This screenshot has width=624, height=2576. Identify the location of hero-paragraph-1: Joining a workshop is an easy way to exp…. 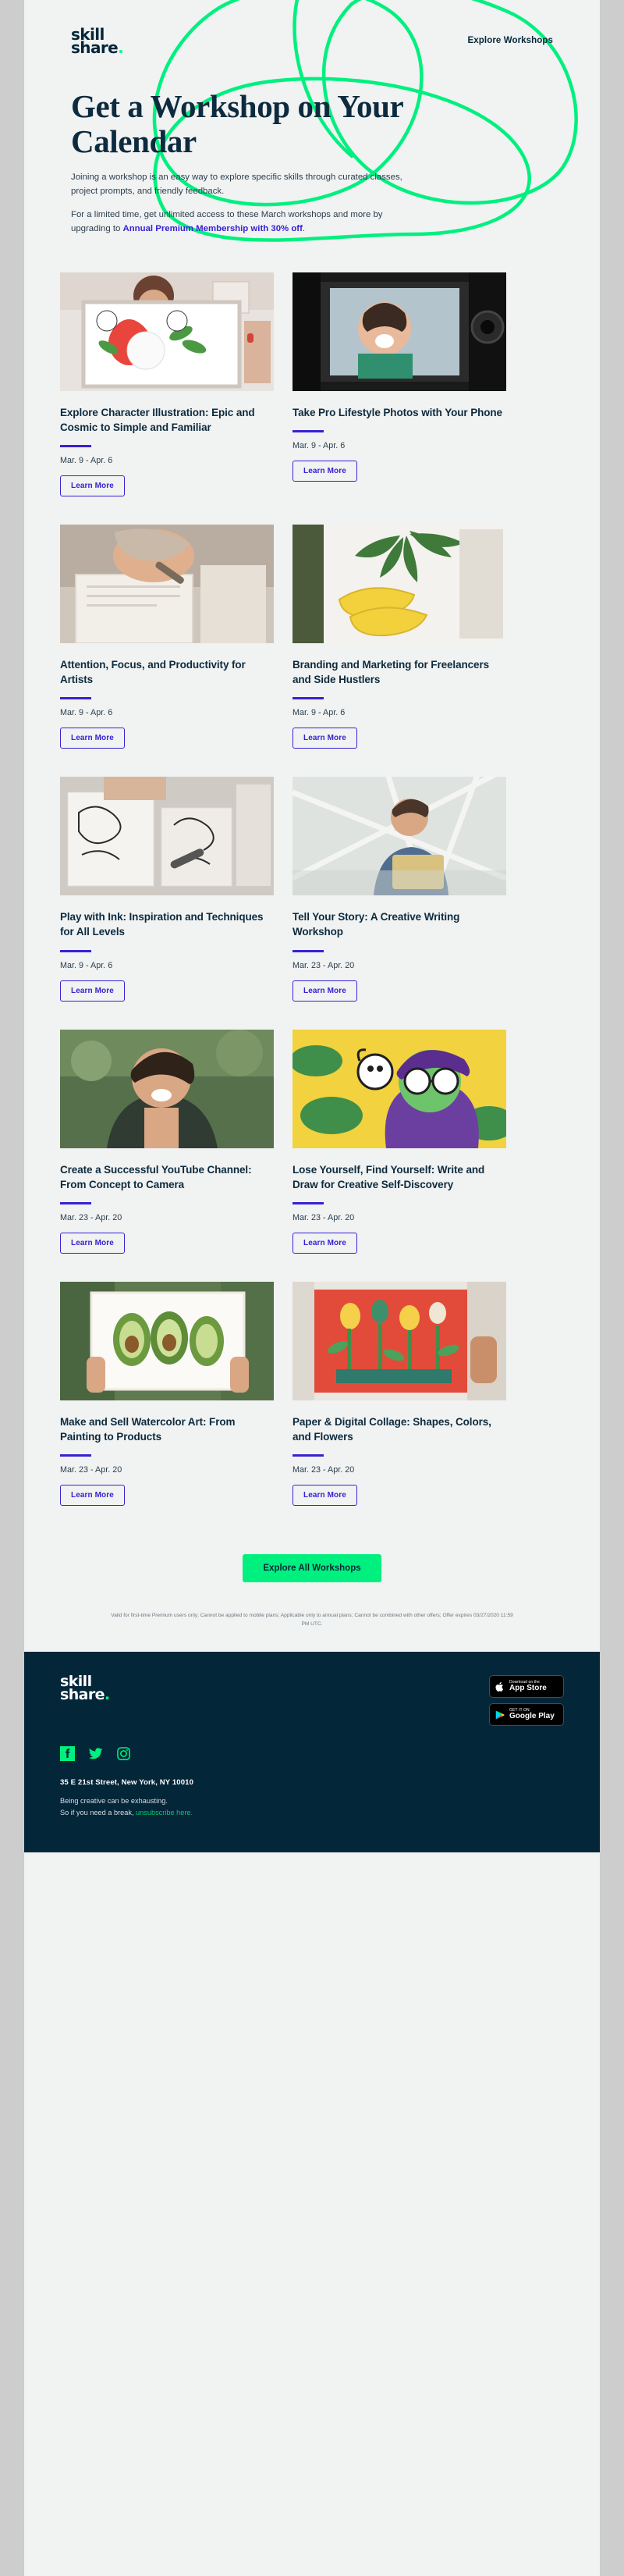
(237, 184).